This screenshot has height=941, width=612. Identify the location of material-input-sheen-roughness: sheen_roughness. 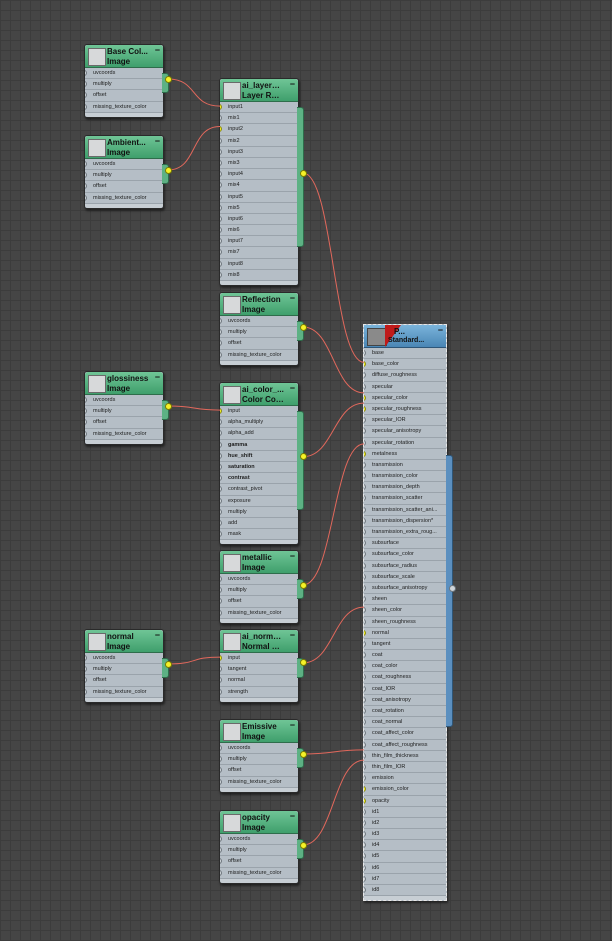
(405, 622).